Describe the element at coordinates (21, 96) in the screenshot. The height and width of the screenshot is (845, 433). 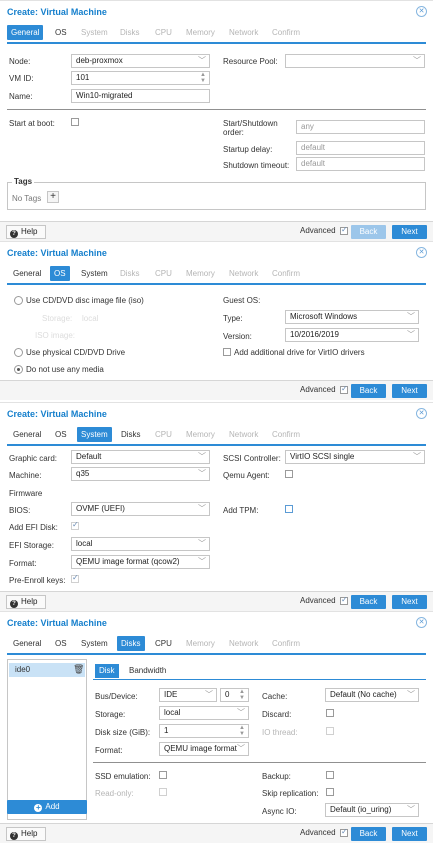
I see `name-label: Name:` at that location.